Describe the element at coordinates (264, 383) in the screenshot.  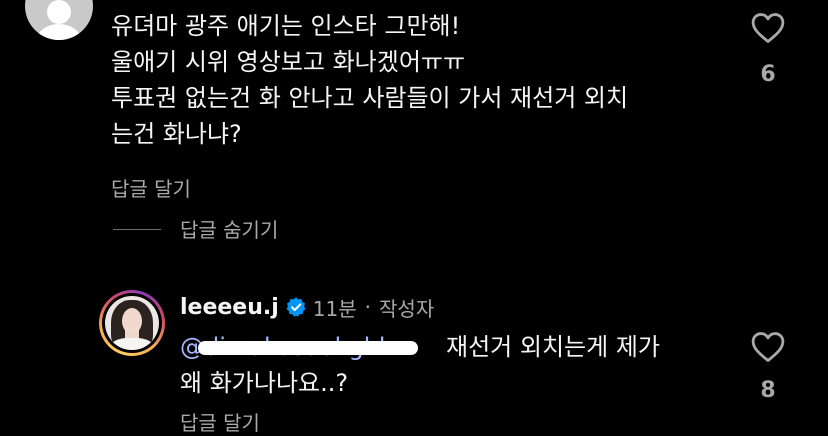
I see `reply-text-line: 왜 화가나나요..?` at that location.